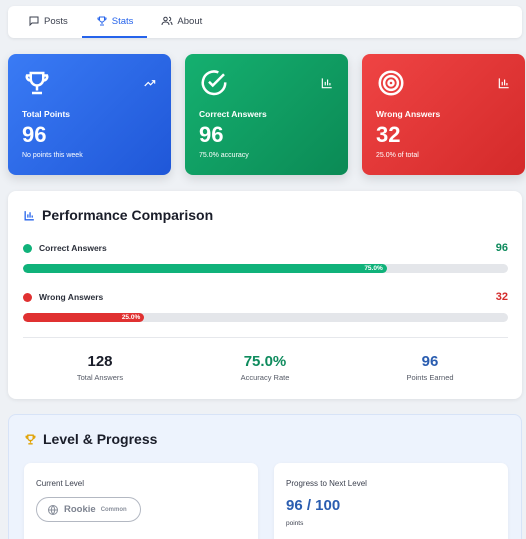  What do you see at coordinates (167, 21) in the screenshot?
I see `users-icon` at bounding box center [167, 21].